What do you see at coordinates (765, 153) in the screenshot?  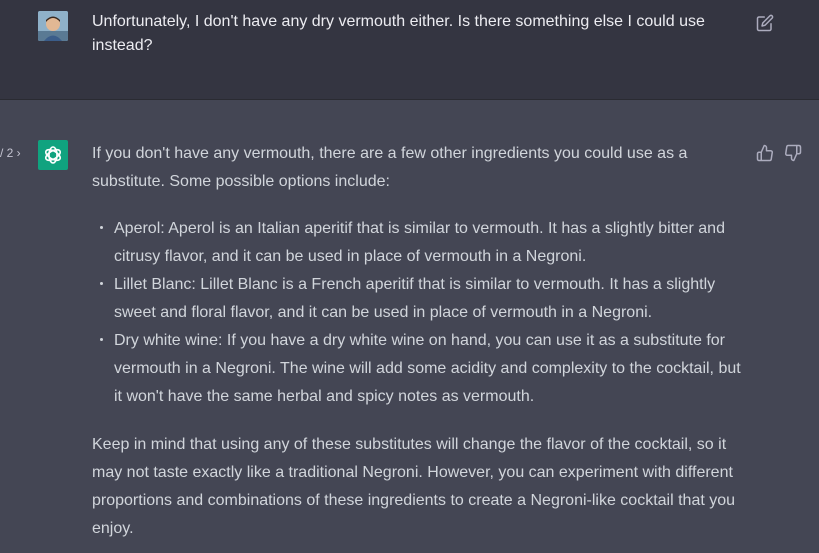 I see `thumbs-up-icon` at bounding box center [765, 153].